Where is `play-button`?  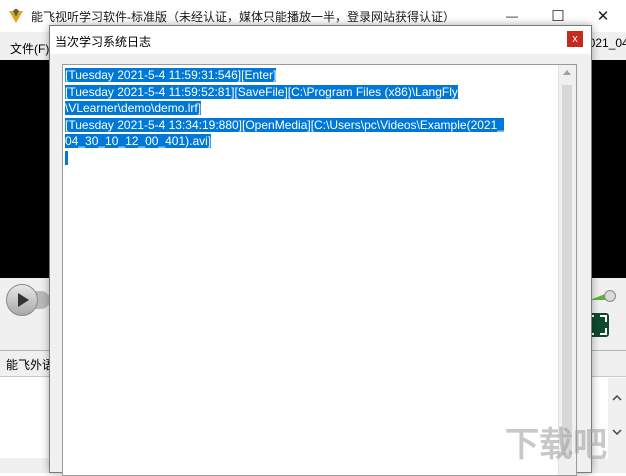 play-button is located at coordinates (22, 300).